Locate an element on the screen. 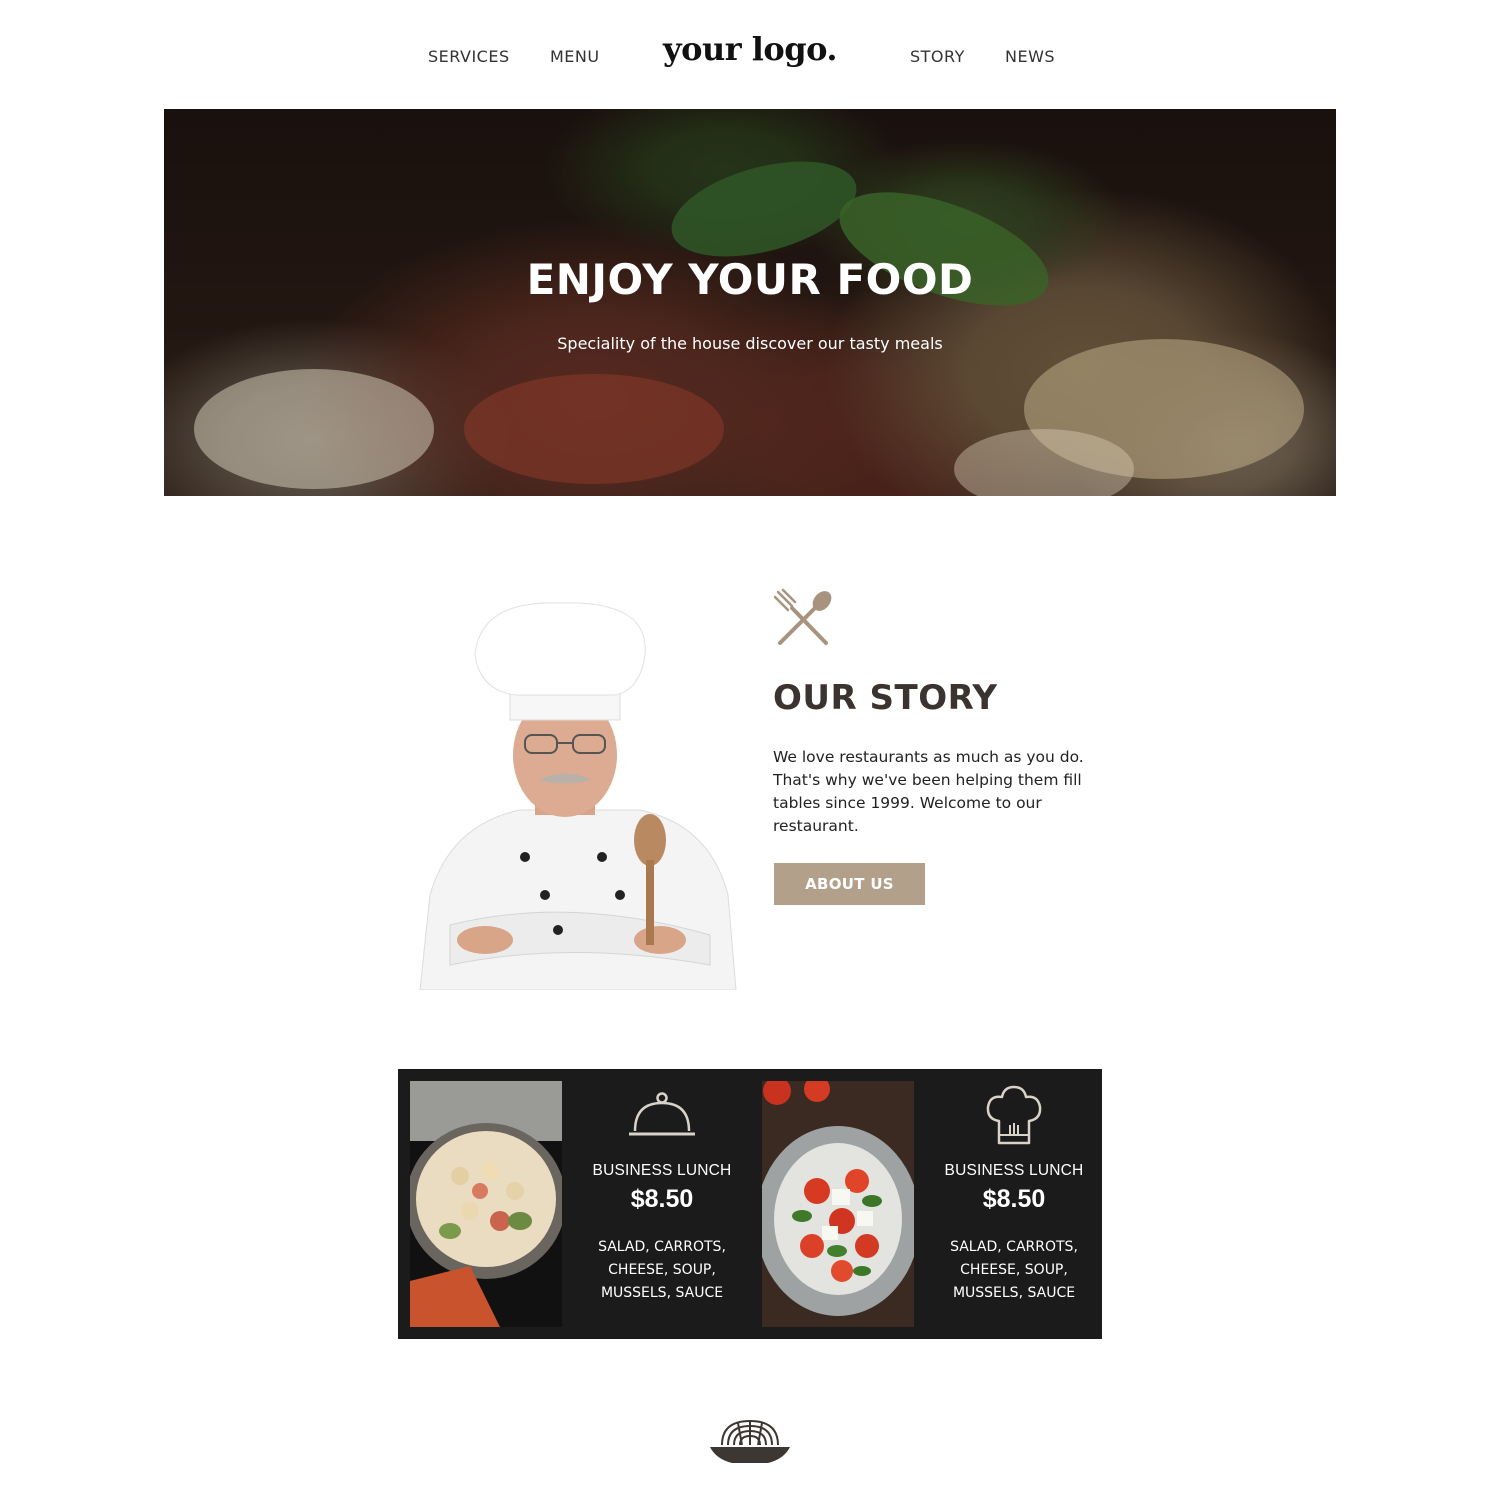  cloche-icon is located at coordinates (662, 1114).